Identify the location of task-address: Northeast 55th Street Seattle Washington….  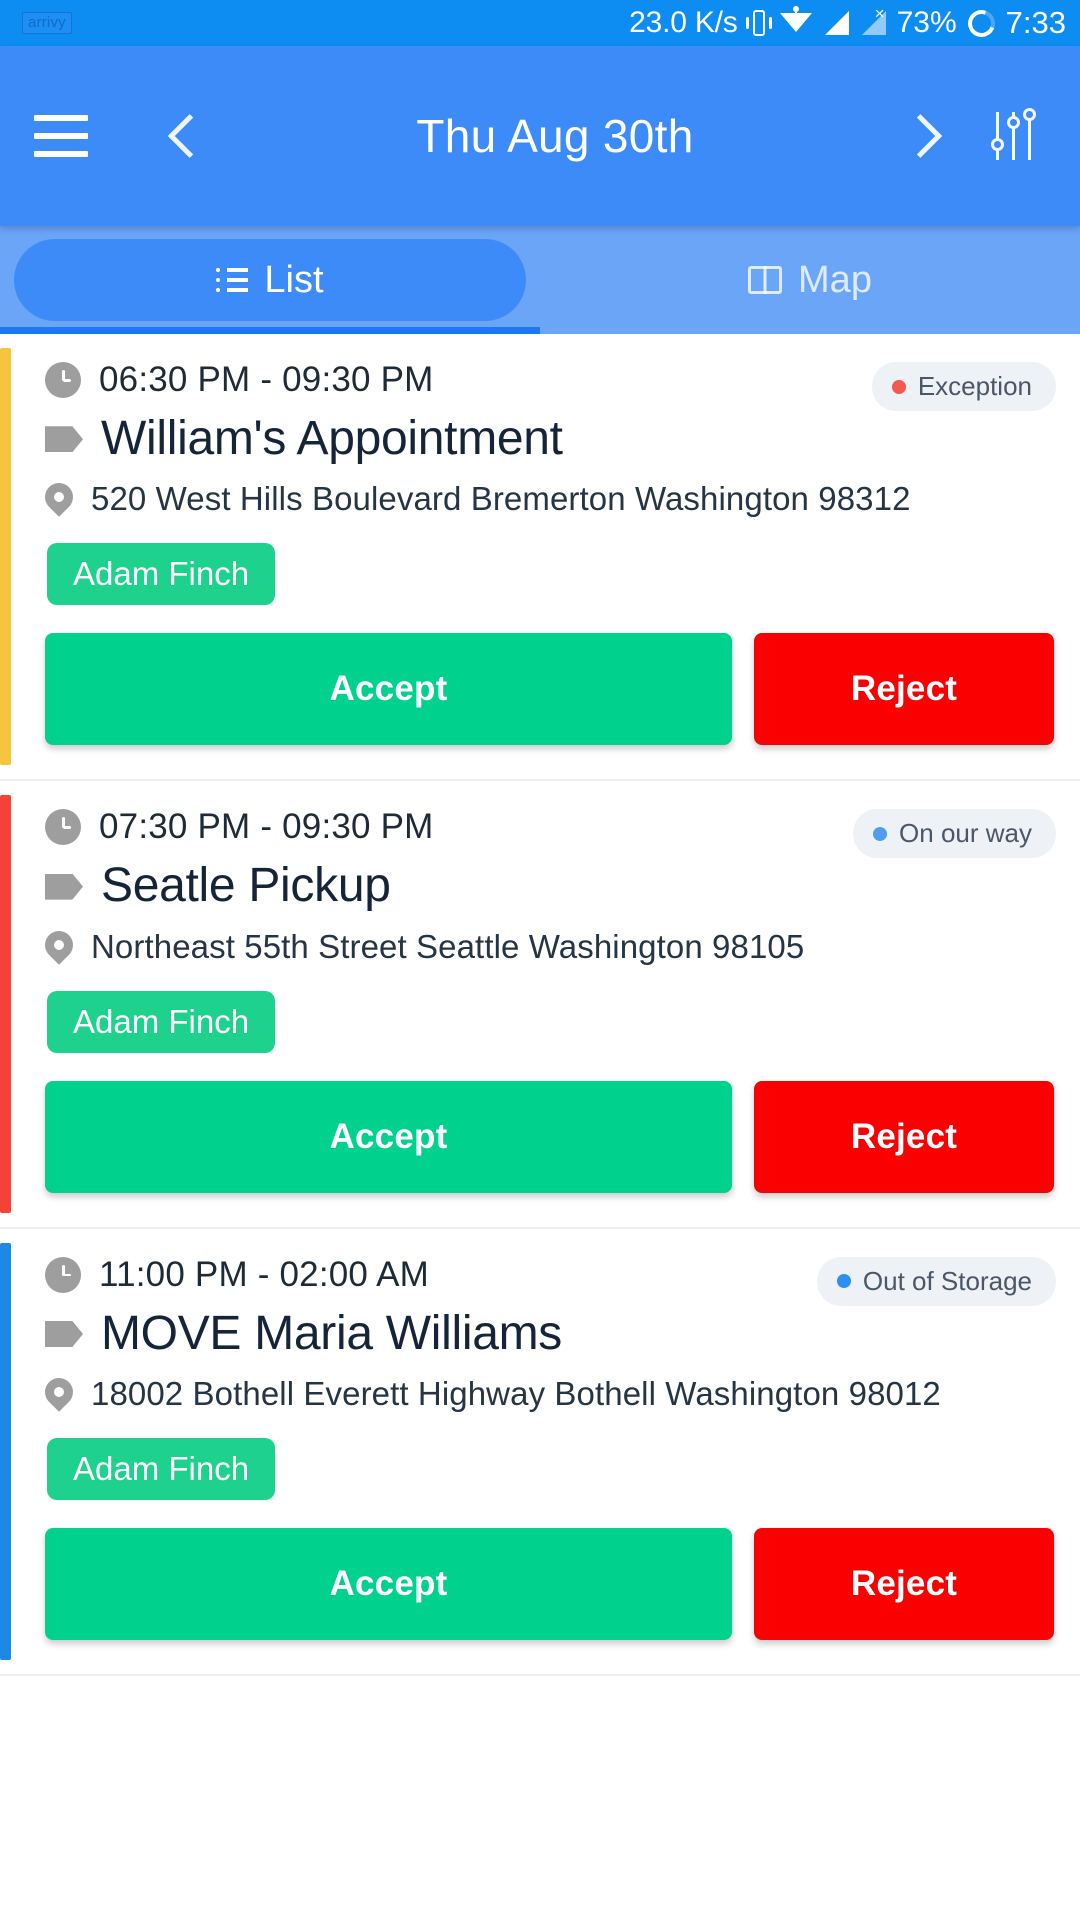
(448, 946).